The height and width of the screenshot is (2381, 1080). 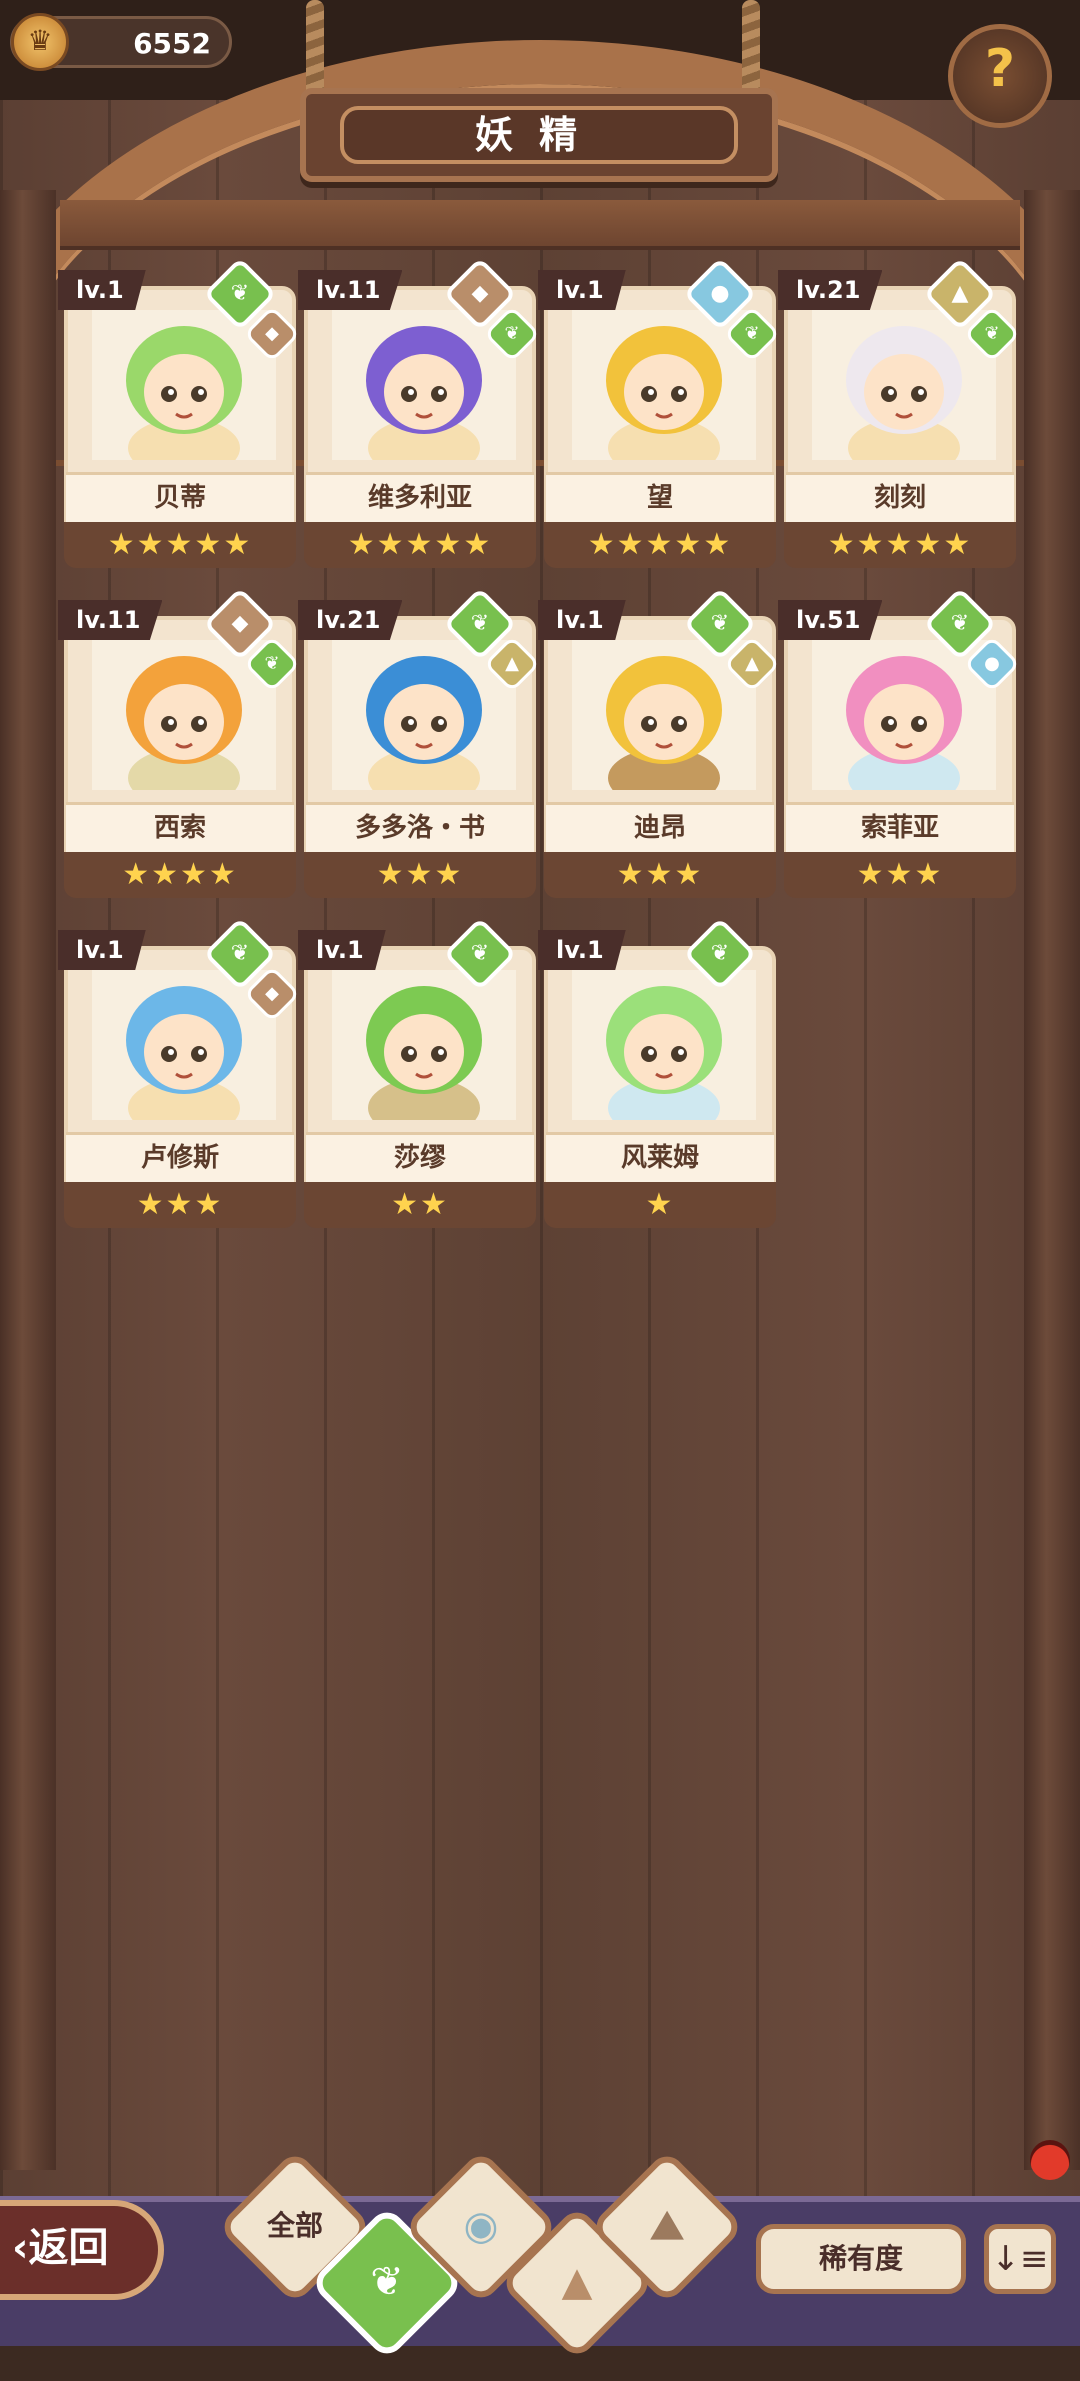 I want to click on coin-value: 6552, so click(x=172, y=43).